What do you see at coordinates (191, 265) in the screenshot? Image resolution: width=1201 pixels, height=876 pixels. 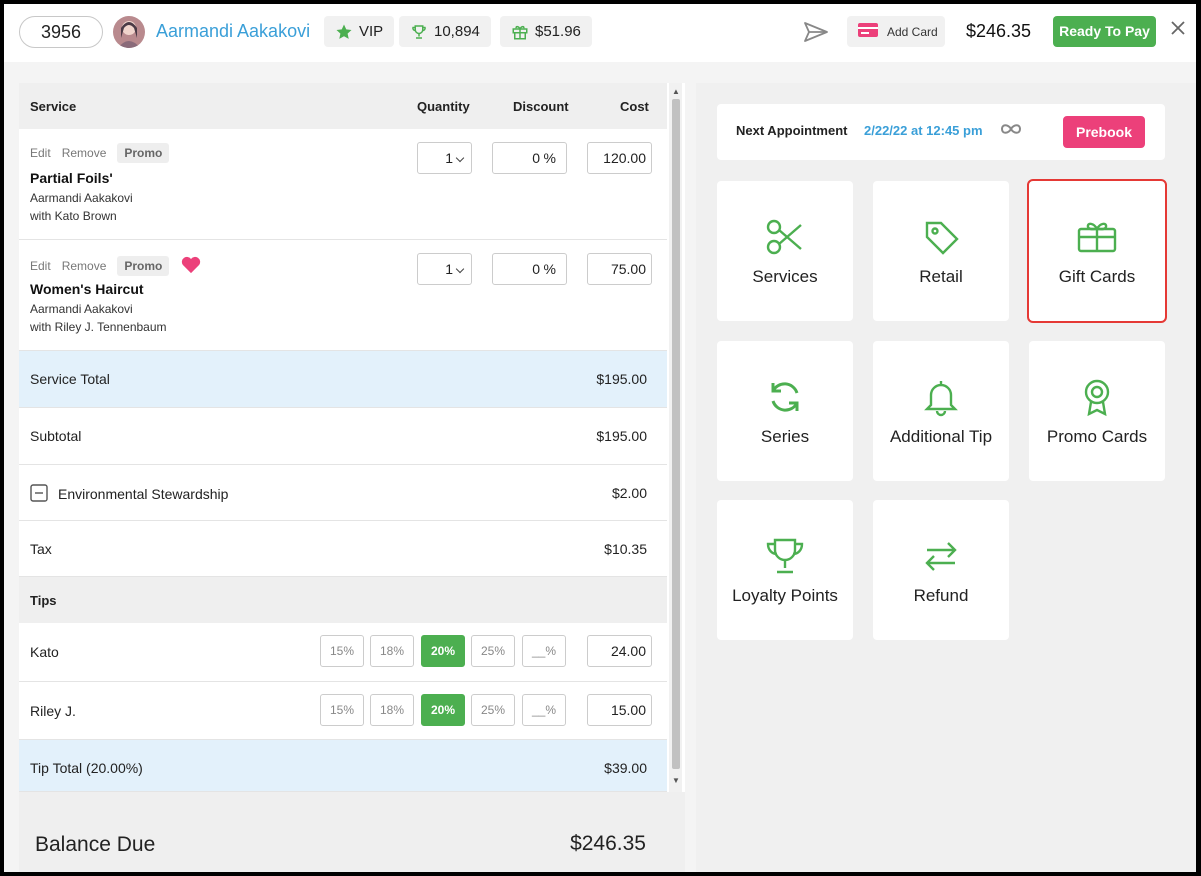 I see `heart-icon` at bounding box center [191, 265].